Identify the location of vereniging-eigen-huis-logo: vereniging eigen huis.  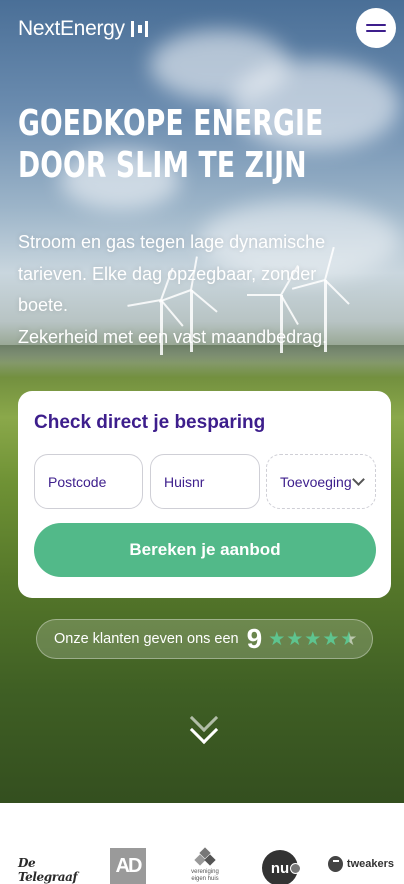
(205, 865).